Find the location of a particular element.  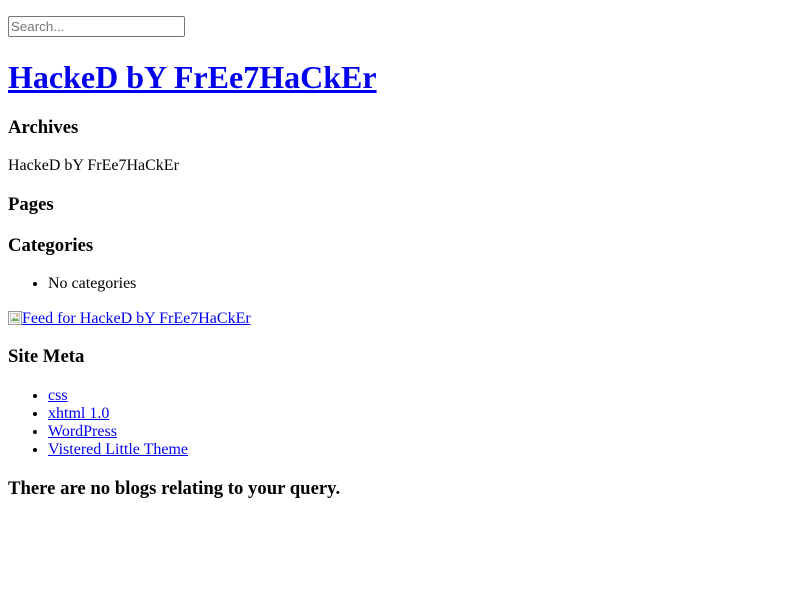

search-form is located at coordinates (96, 26).